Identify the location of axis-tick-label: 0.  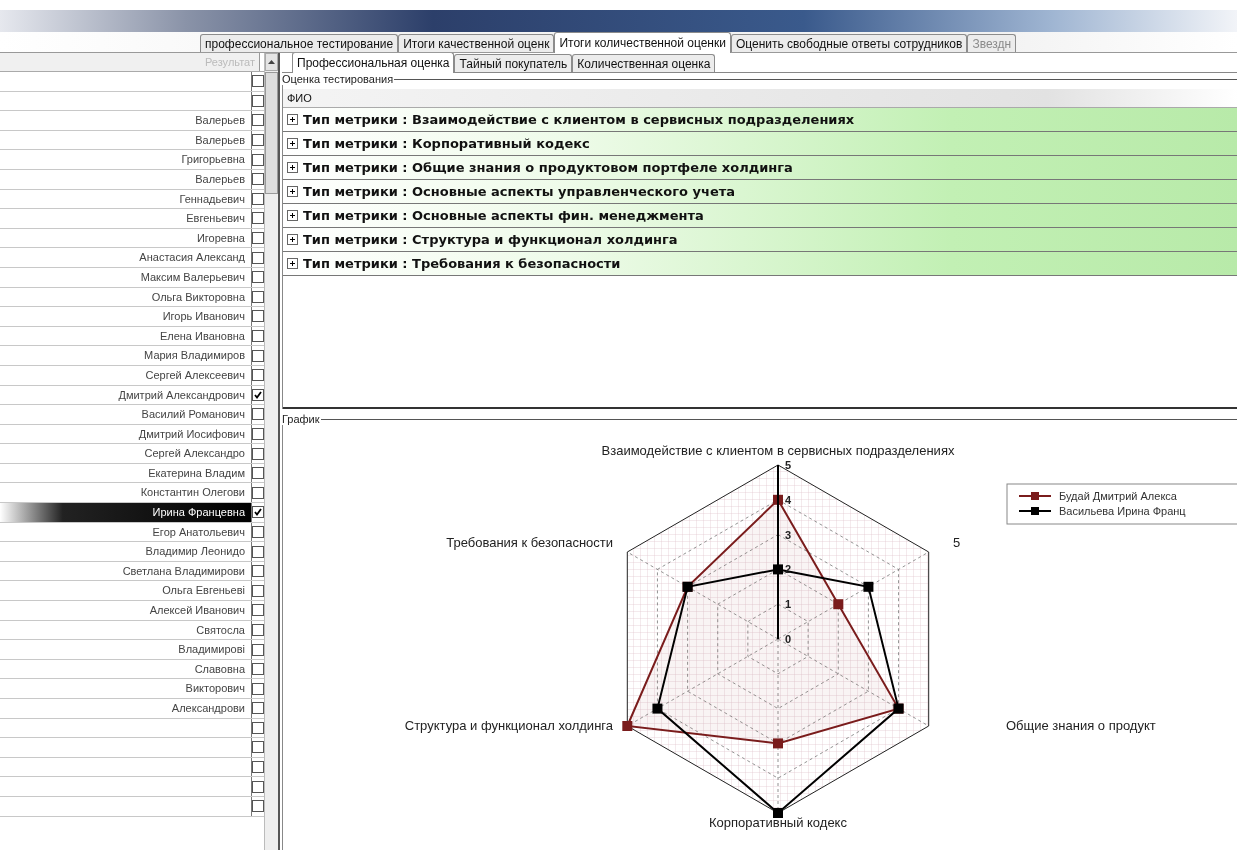
(788, 639).